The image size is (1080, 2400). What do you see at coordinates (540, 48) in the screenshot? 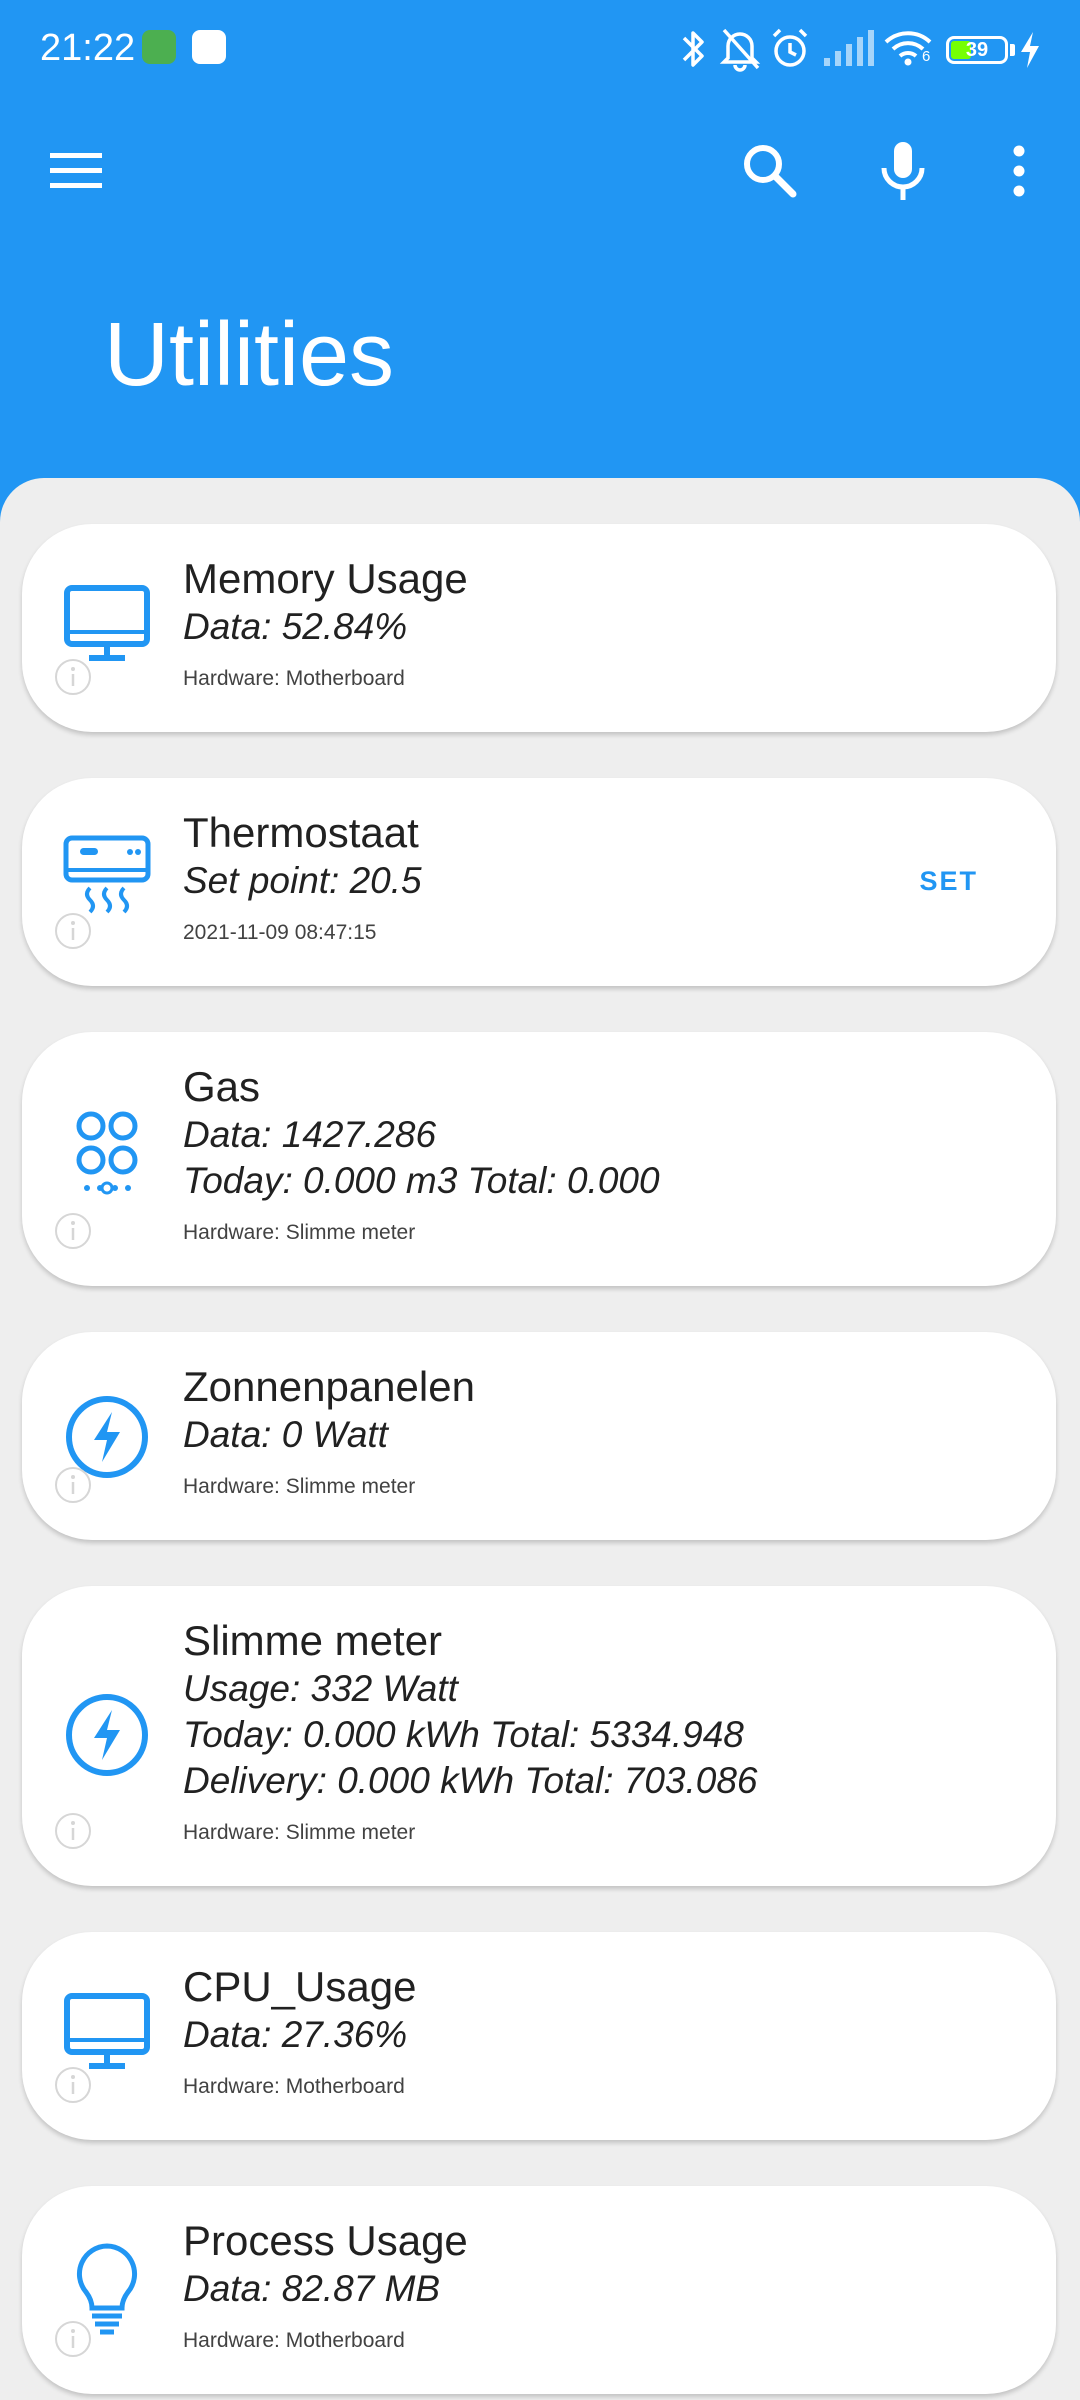
I see `status-bar: 21:22 6 39` at bounding box center [540, 48].